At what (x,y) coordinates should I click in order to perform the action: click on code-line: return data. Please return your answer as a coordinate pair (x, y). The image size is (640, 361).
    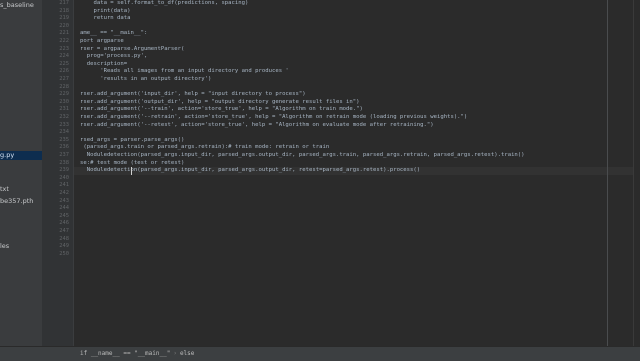
    Looking at the image, I should click on (105, 18).